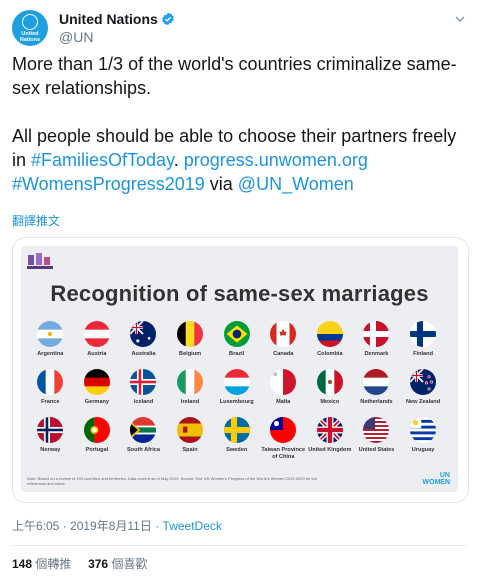 The image size is (479, 583). What do you see at coordinates (276, 160) in the screenshot?
I see `progress-link: progress.unwomen.org` at bounding box center [276, 160].